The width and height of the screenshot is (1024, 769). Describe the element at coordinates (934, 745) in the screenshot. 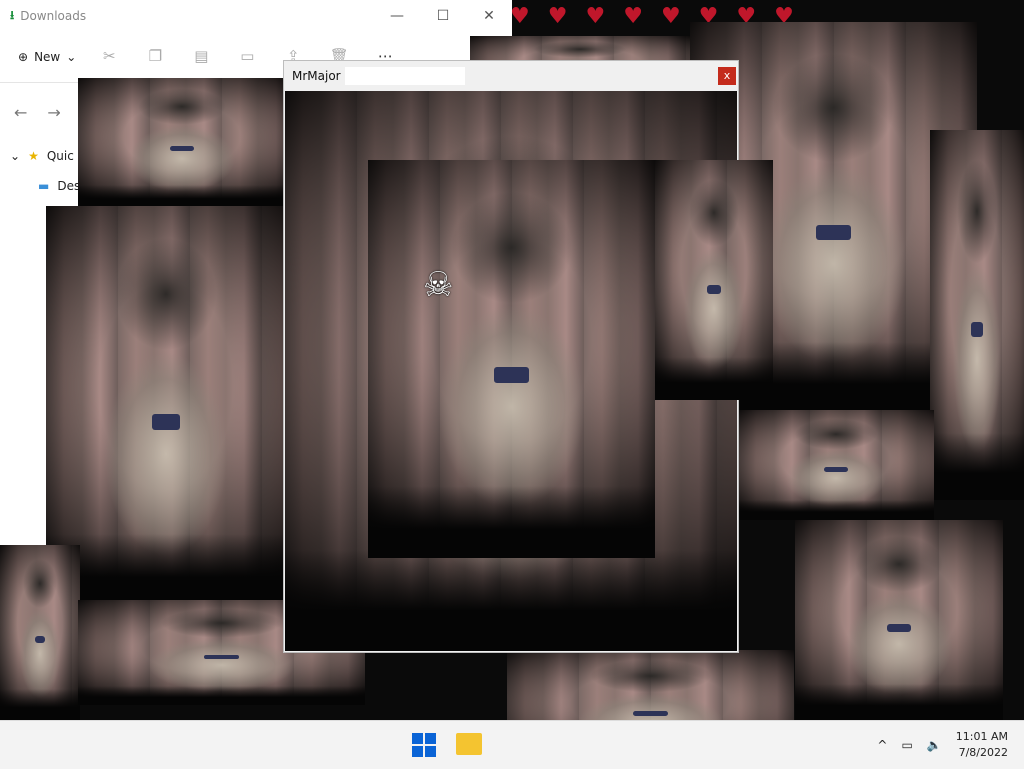

I see `speaker-icon: 🔈` at that location.